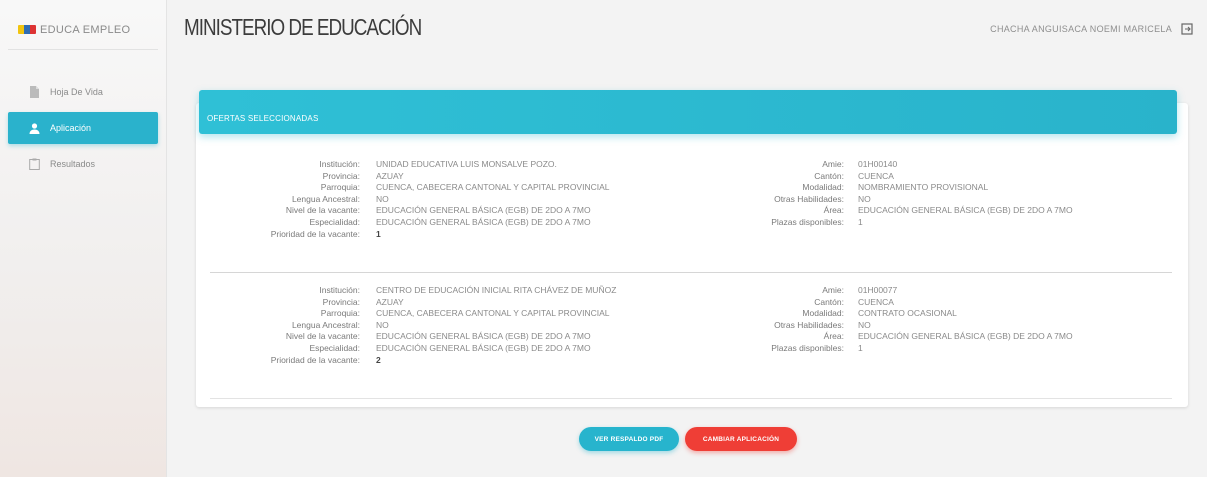 This screenshot has width=1207, height=477. I want to click on change-application-button: CAMBIAR APLICACIÓN, so click(741, 439).